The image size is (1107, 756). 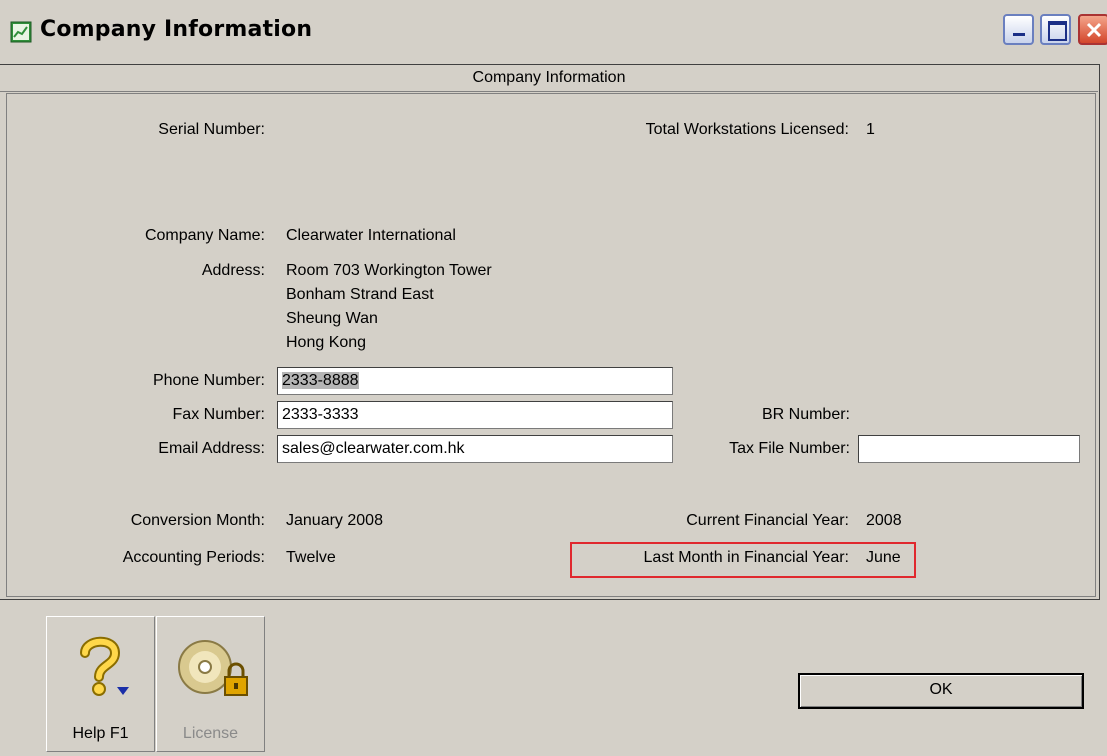 What do you see at coordinates (969, 449) in the screenshot?
I see `tax-file-field` at bounding box center [969, 449].